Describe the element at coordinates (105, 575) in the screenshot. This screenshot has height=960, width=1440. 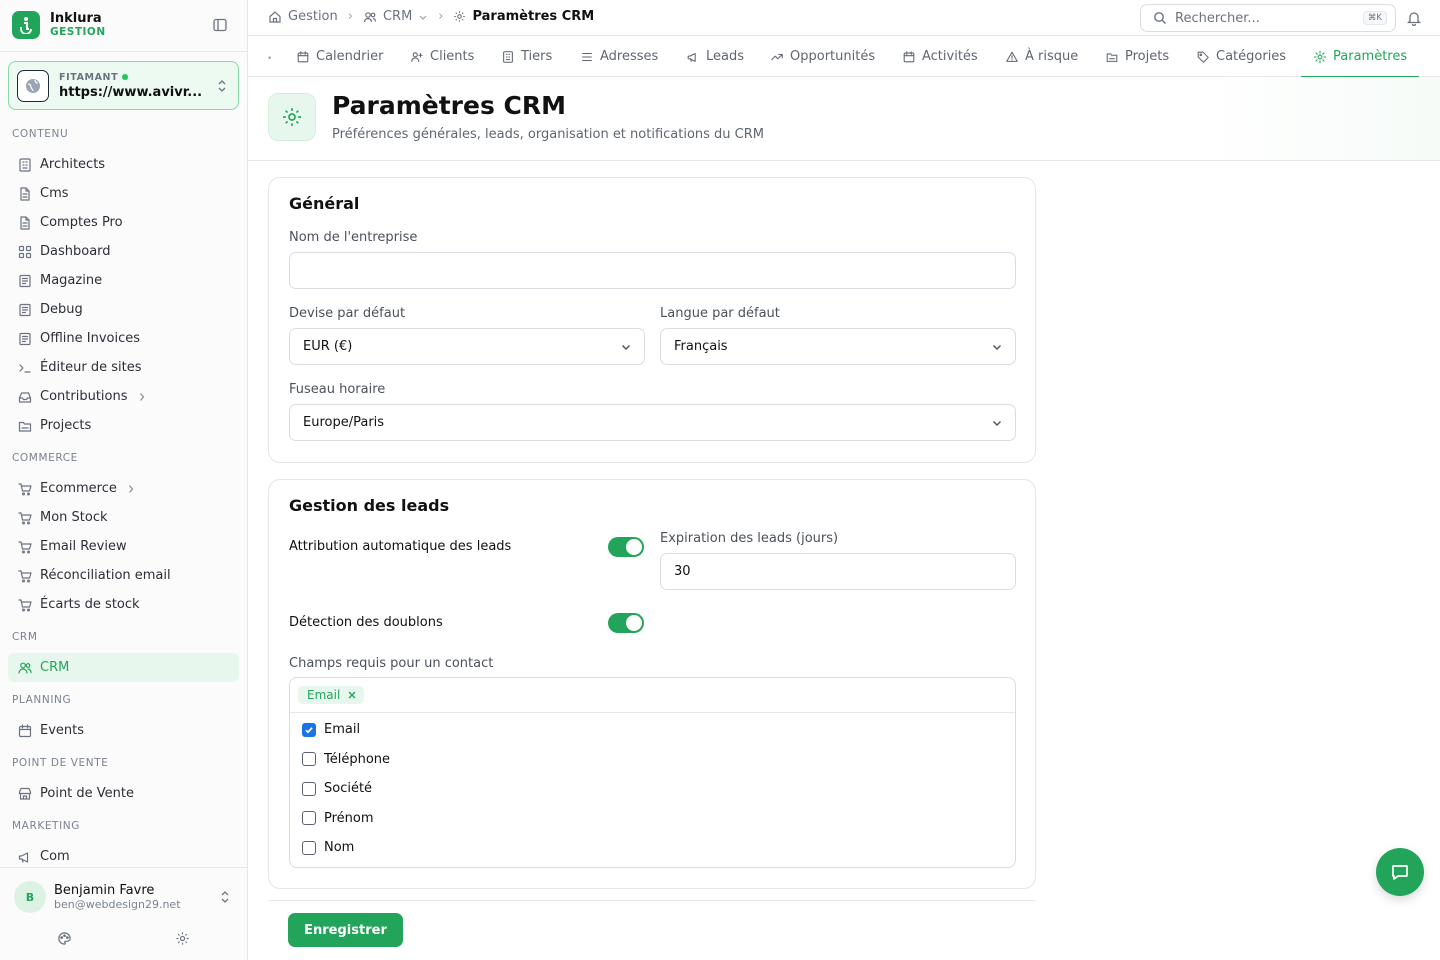
I see `sidebar-item-label: Réconciliation email` at that location.